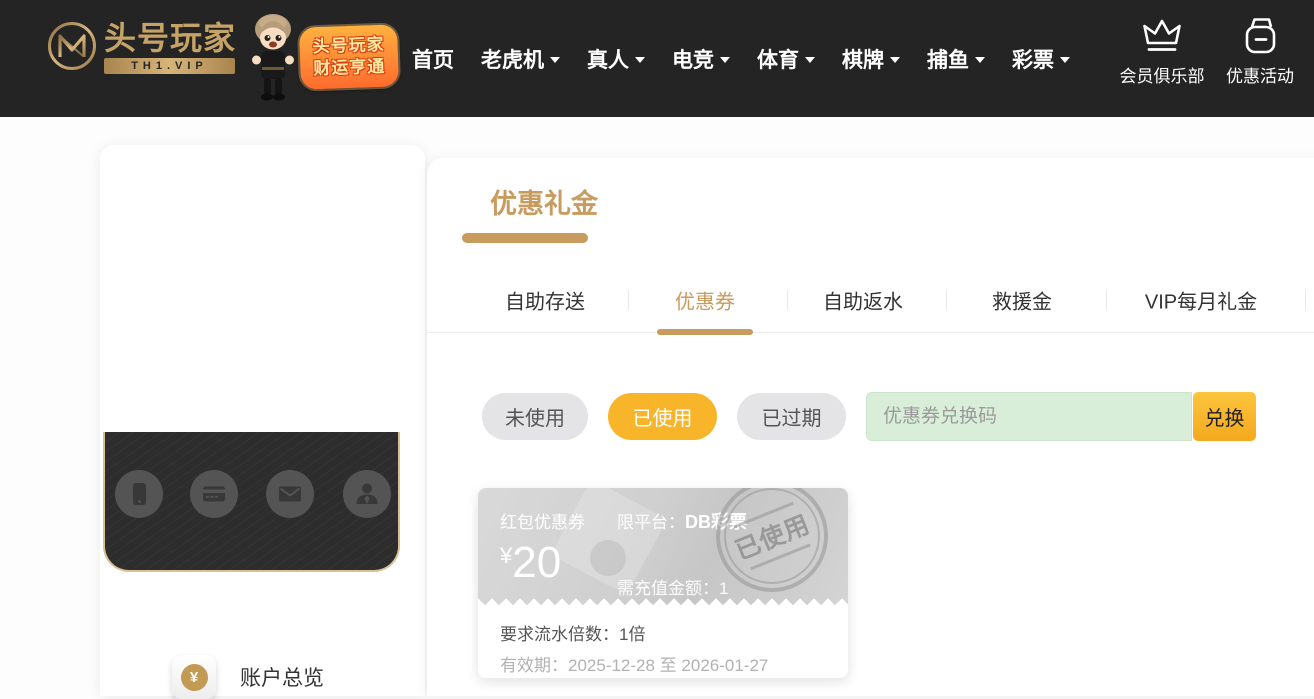  I want to click on shortcut-vip-club: 会员俱乐部, so click(1162, 50).